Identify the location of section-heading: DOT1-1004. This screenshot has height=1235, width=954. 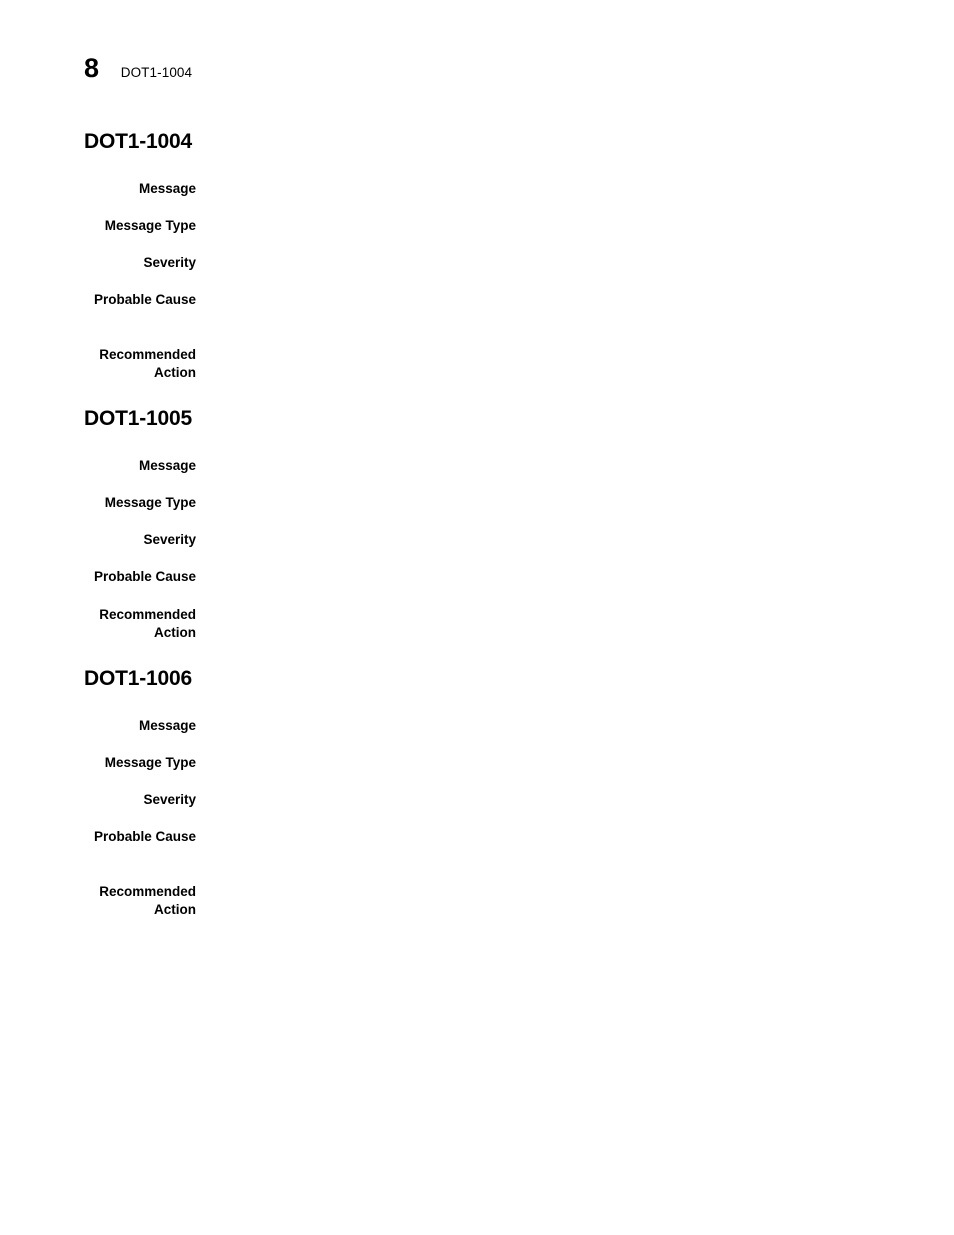
(138, 141).